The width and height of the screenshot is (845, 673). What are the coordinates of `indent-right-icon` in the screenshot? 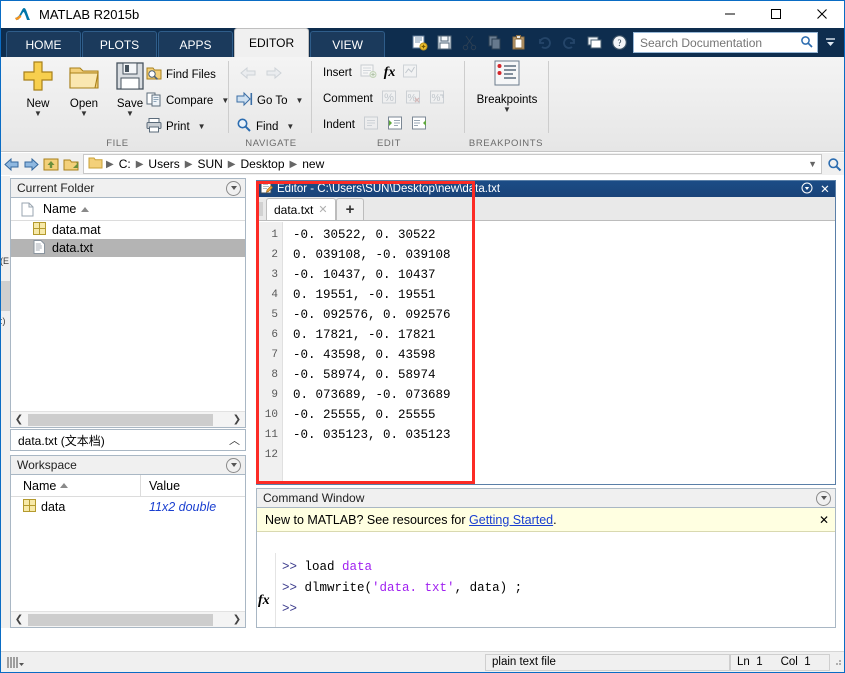 It's located at (395, 124).